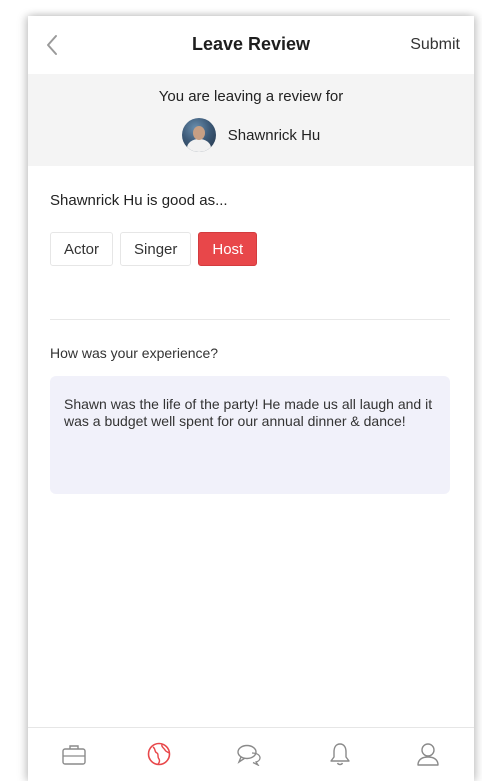 The height and width of the screenshot is (781, 482). I want to click on role-options: Actor Singer Host, so click(154, 249).